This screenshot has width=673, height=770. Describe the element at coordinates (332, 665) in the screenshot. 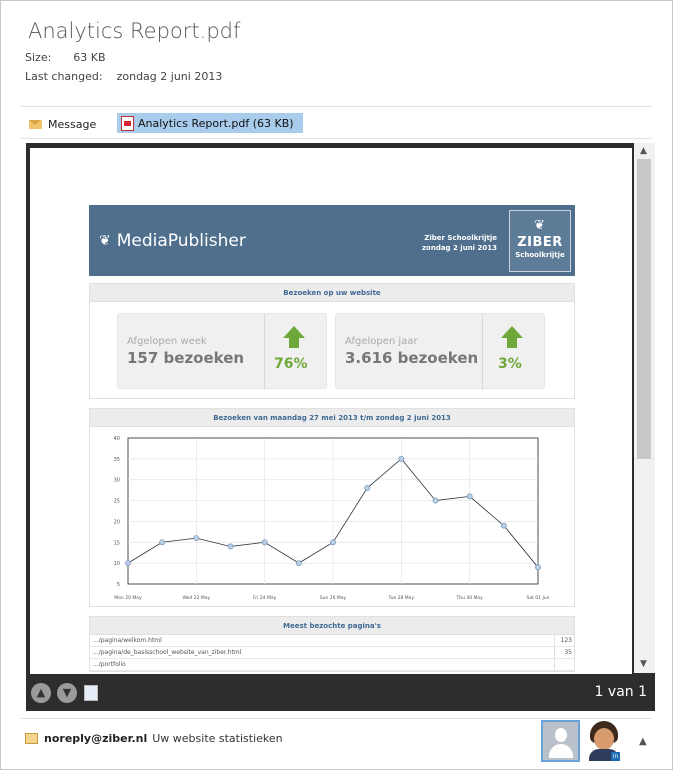

I see `table-row: .../portfolio` at that location.